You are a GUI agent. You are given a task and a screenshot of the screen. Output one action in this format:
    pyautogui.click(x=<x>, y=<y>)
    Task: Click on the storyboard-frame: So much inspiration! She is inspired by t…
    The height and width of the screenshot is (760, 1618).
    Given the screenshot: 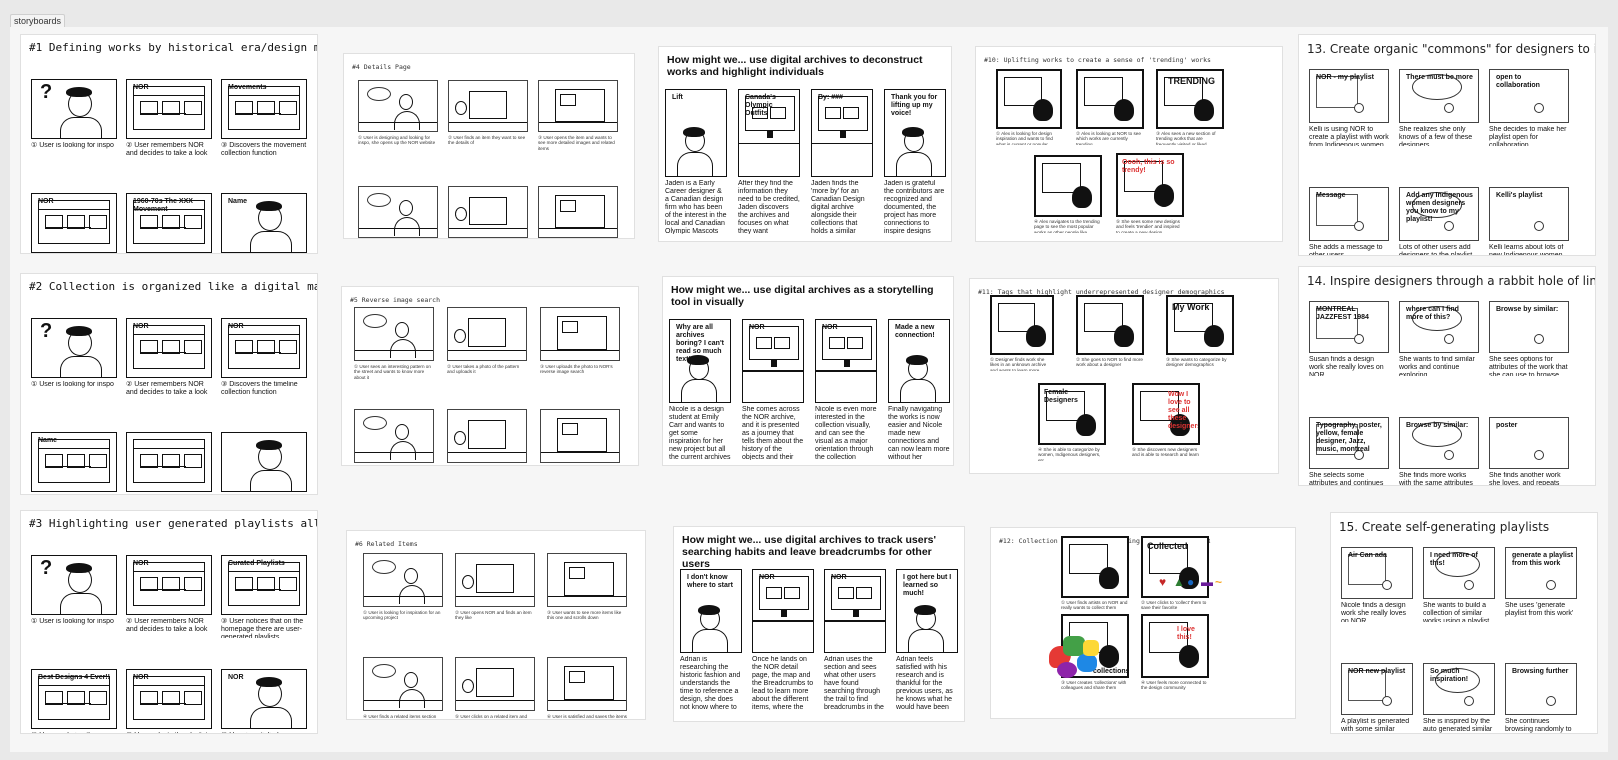 What is the action you would take?
    pyautogui.click(x=1459, y=698)
    